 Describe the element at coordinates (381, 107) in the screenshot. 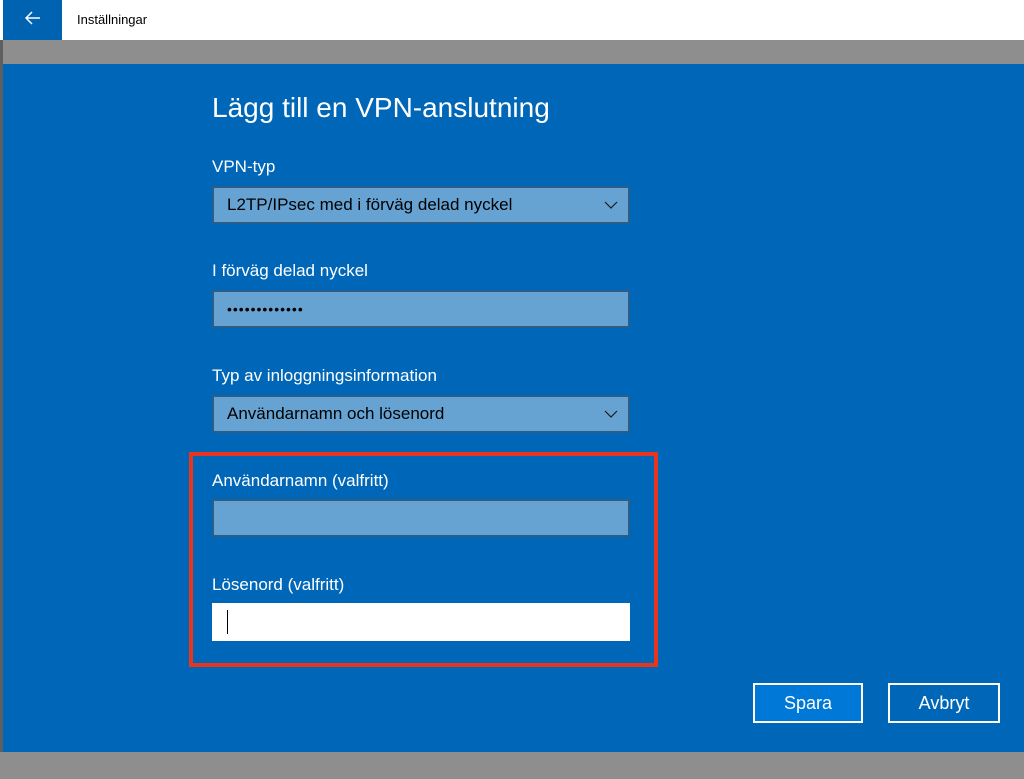

I see `page-title: Lägg till en VPN-anslutning` at that location.